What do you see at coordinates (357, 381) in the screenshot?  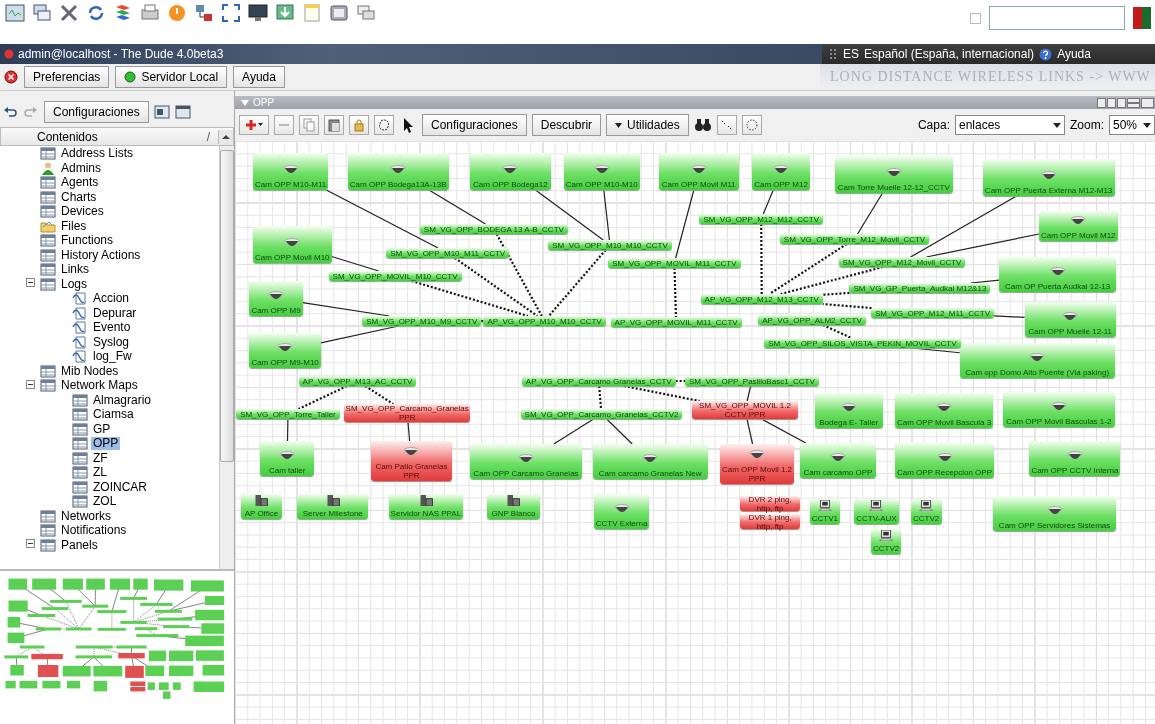 I see `link-node: AP_VG_OPP_M13_AC_CCTV` at bounding box center [357, 381].